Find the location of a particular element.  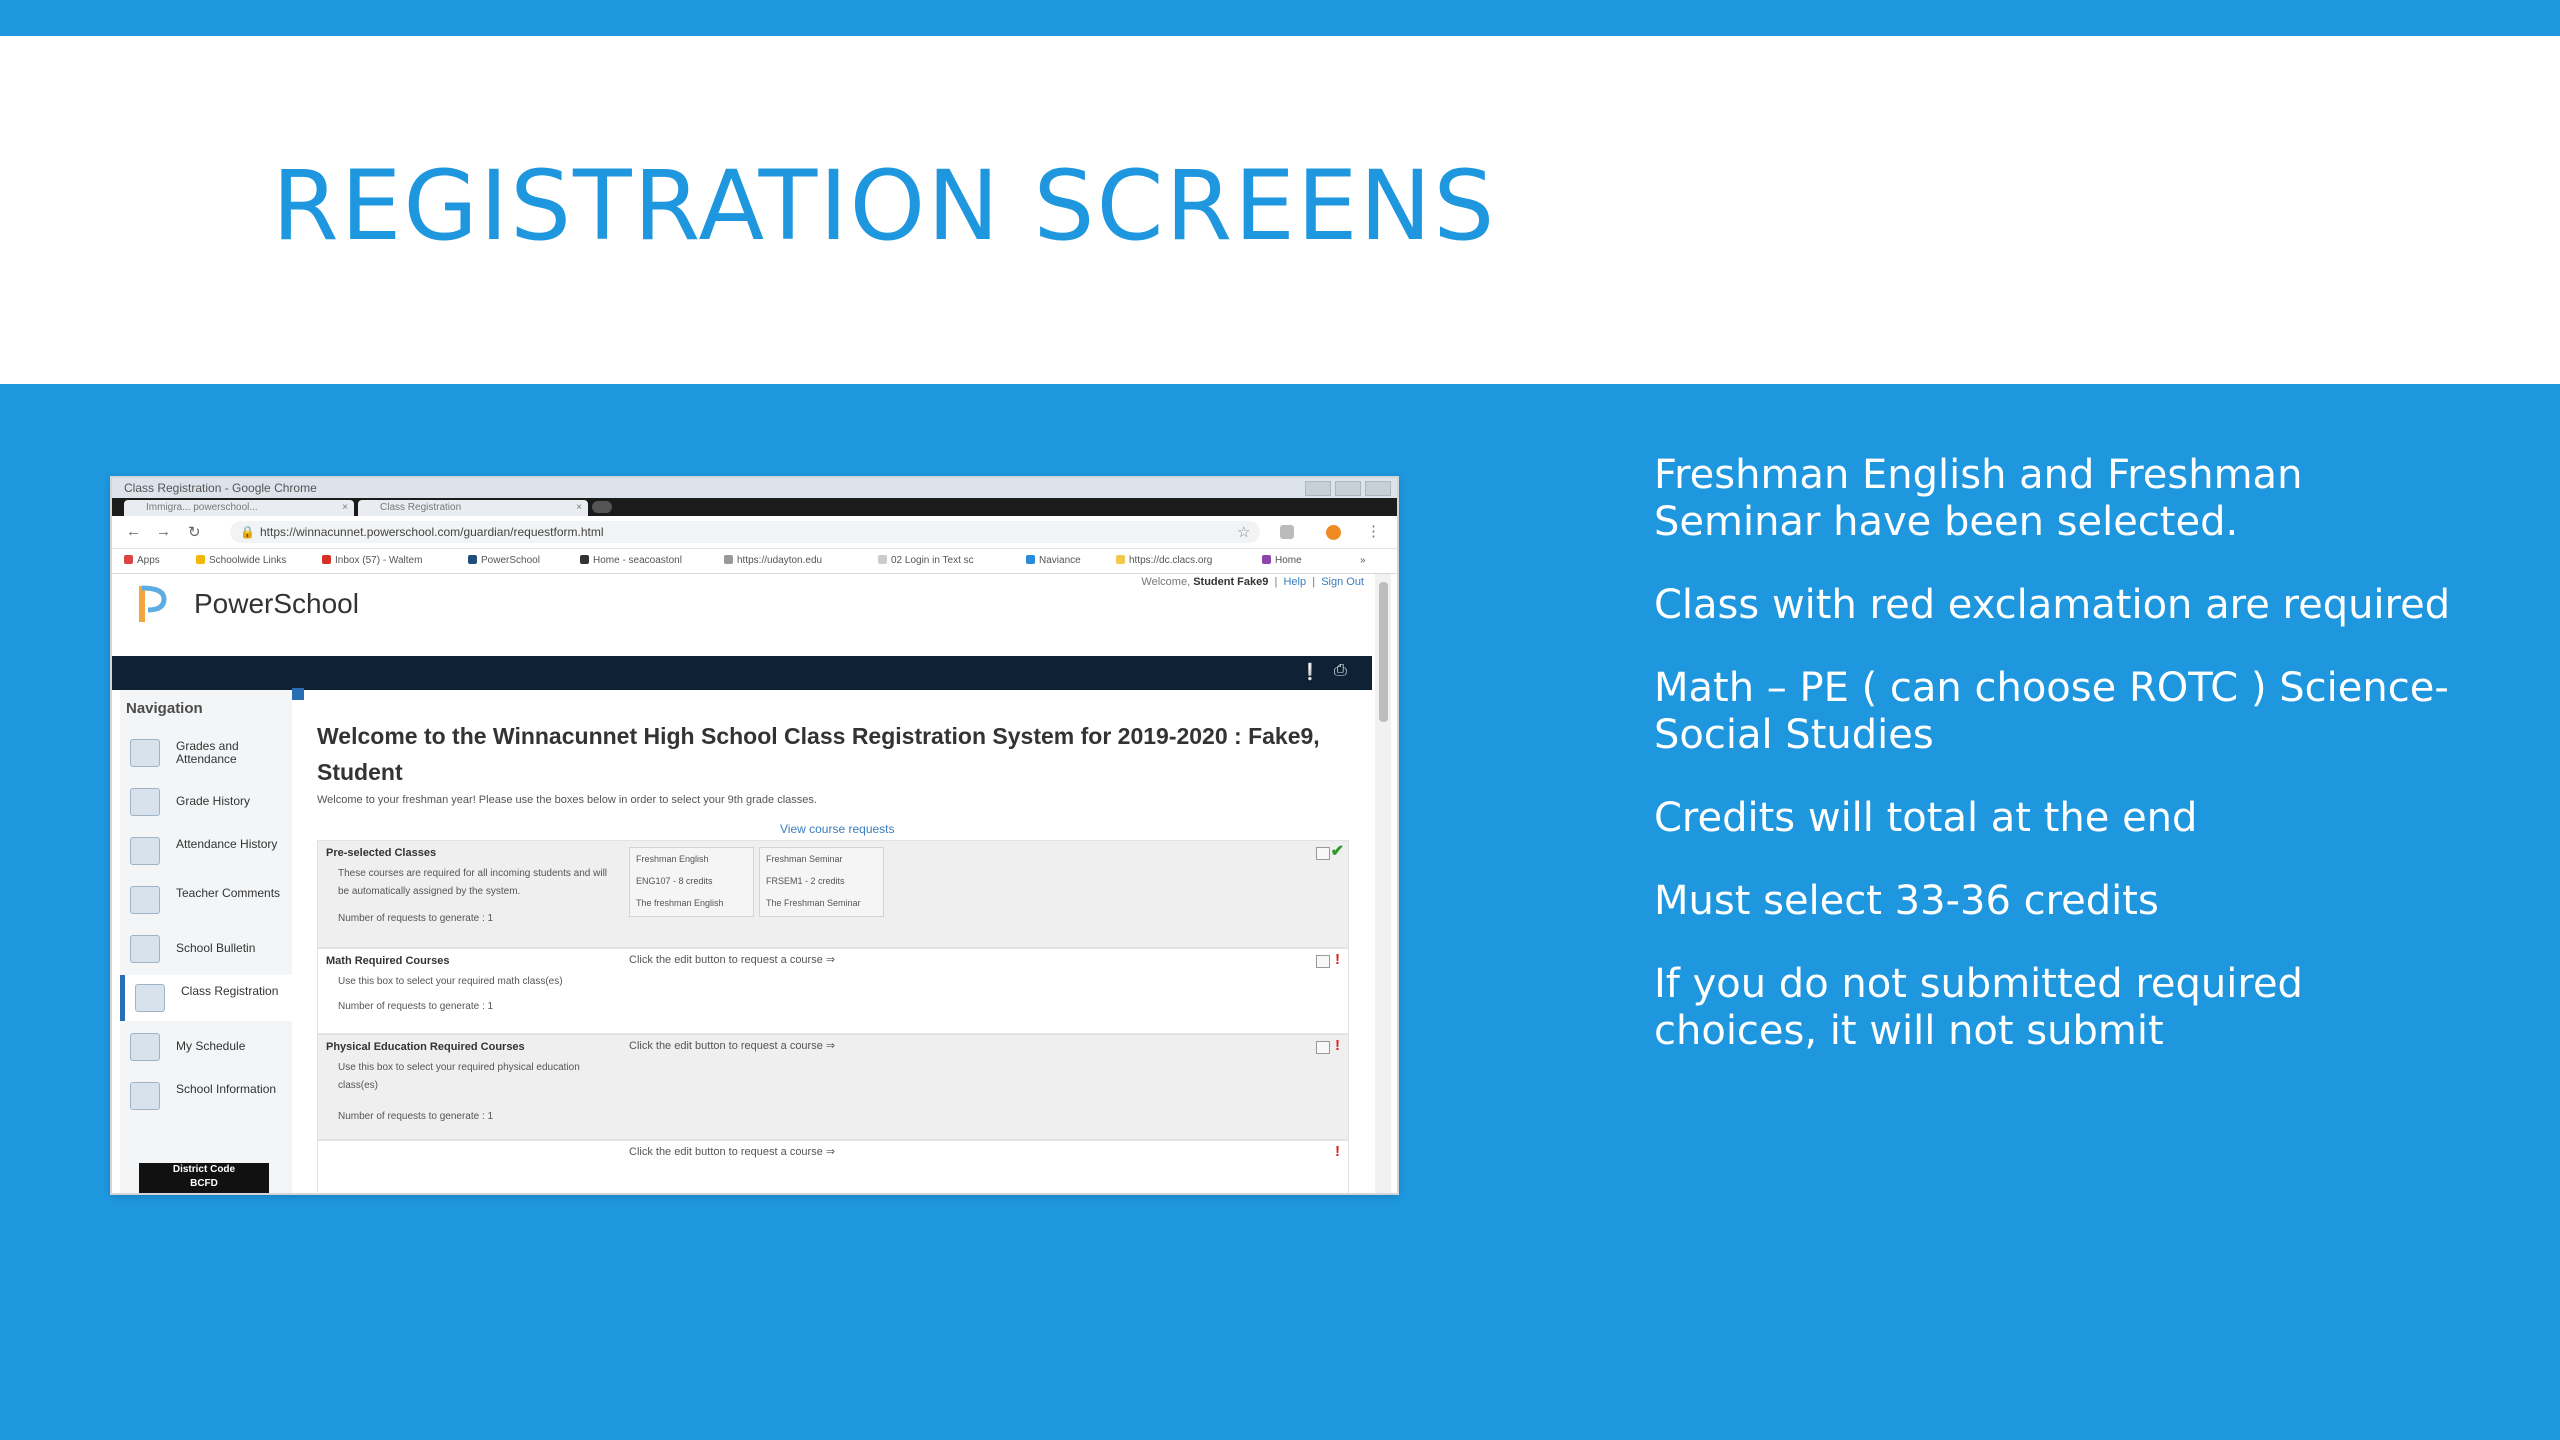

bookmark-item: Apps is located at coordinates (142, 561).